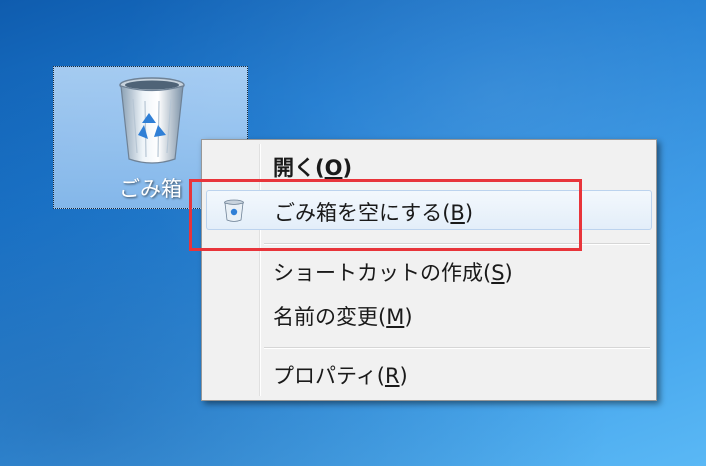  I want to click on accel-key-r: R, so click(392, 376).